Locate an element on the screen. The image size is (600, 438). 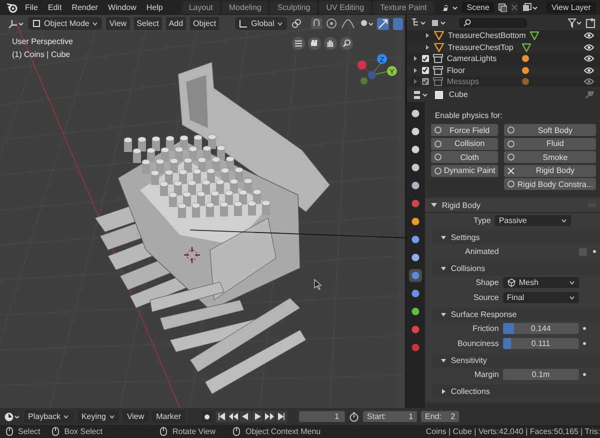
snap-icon is located at coordinates (316, 23).